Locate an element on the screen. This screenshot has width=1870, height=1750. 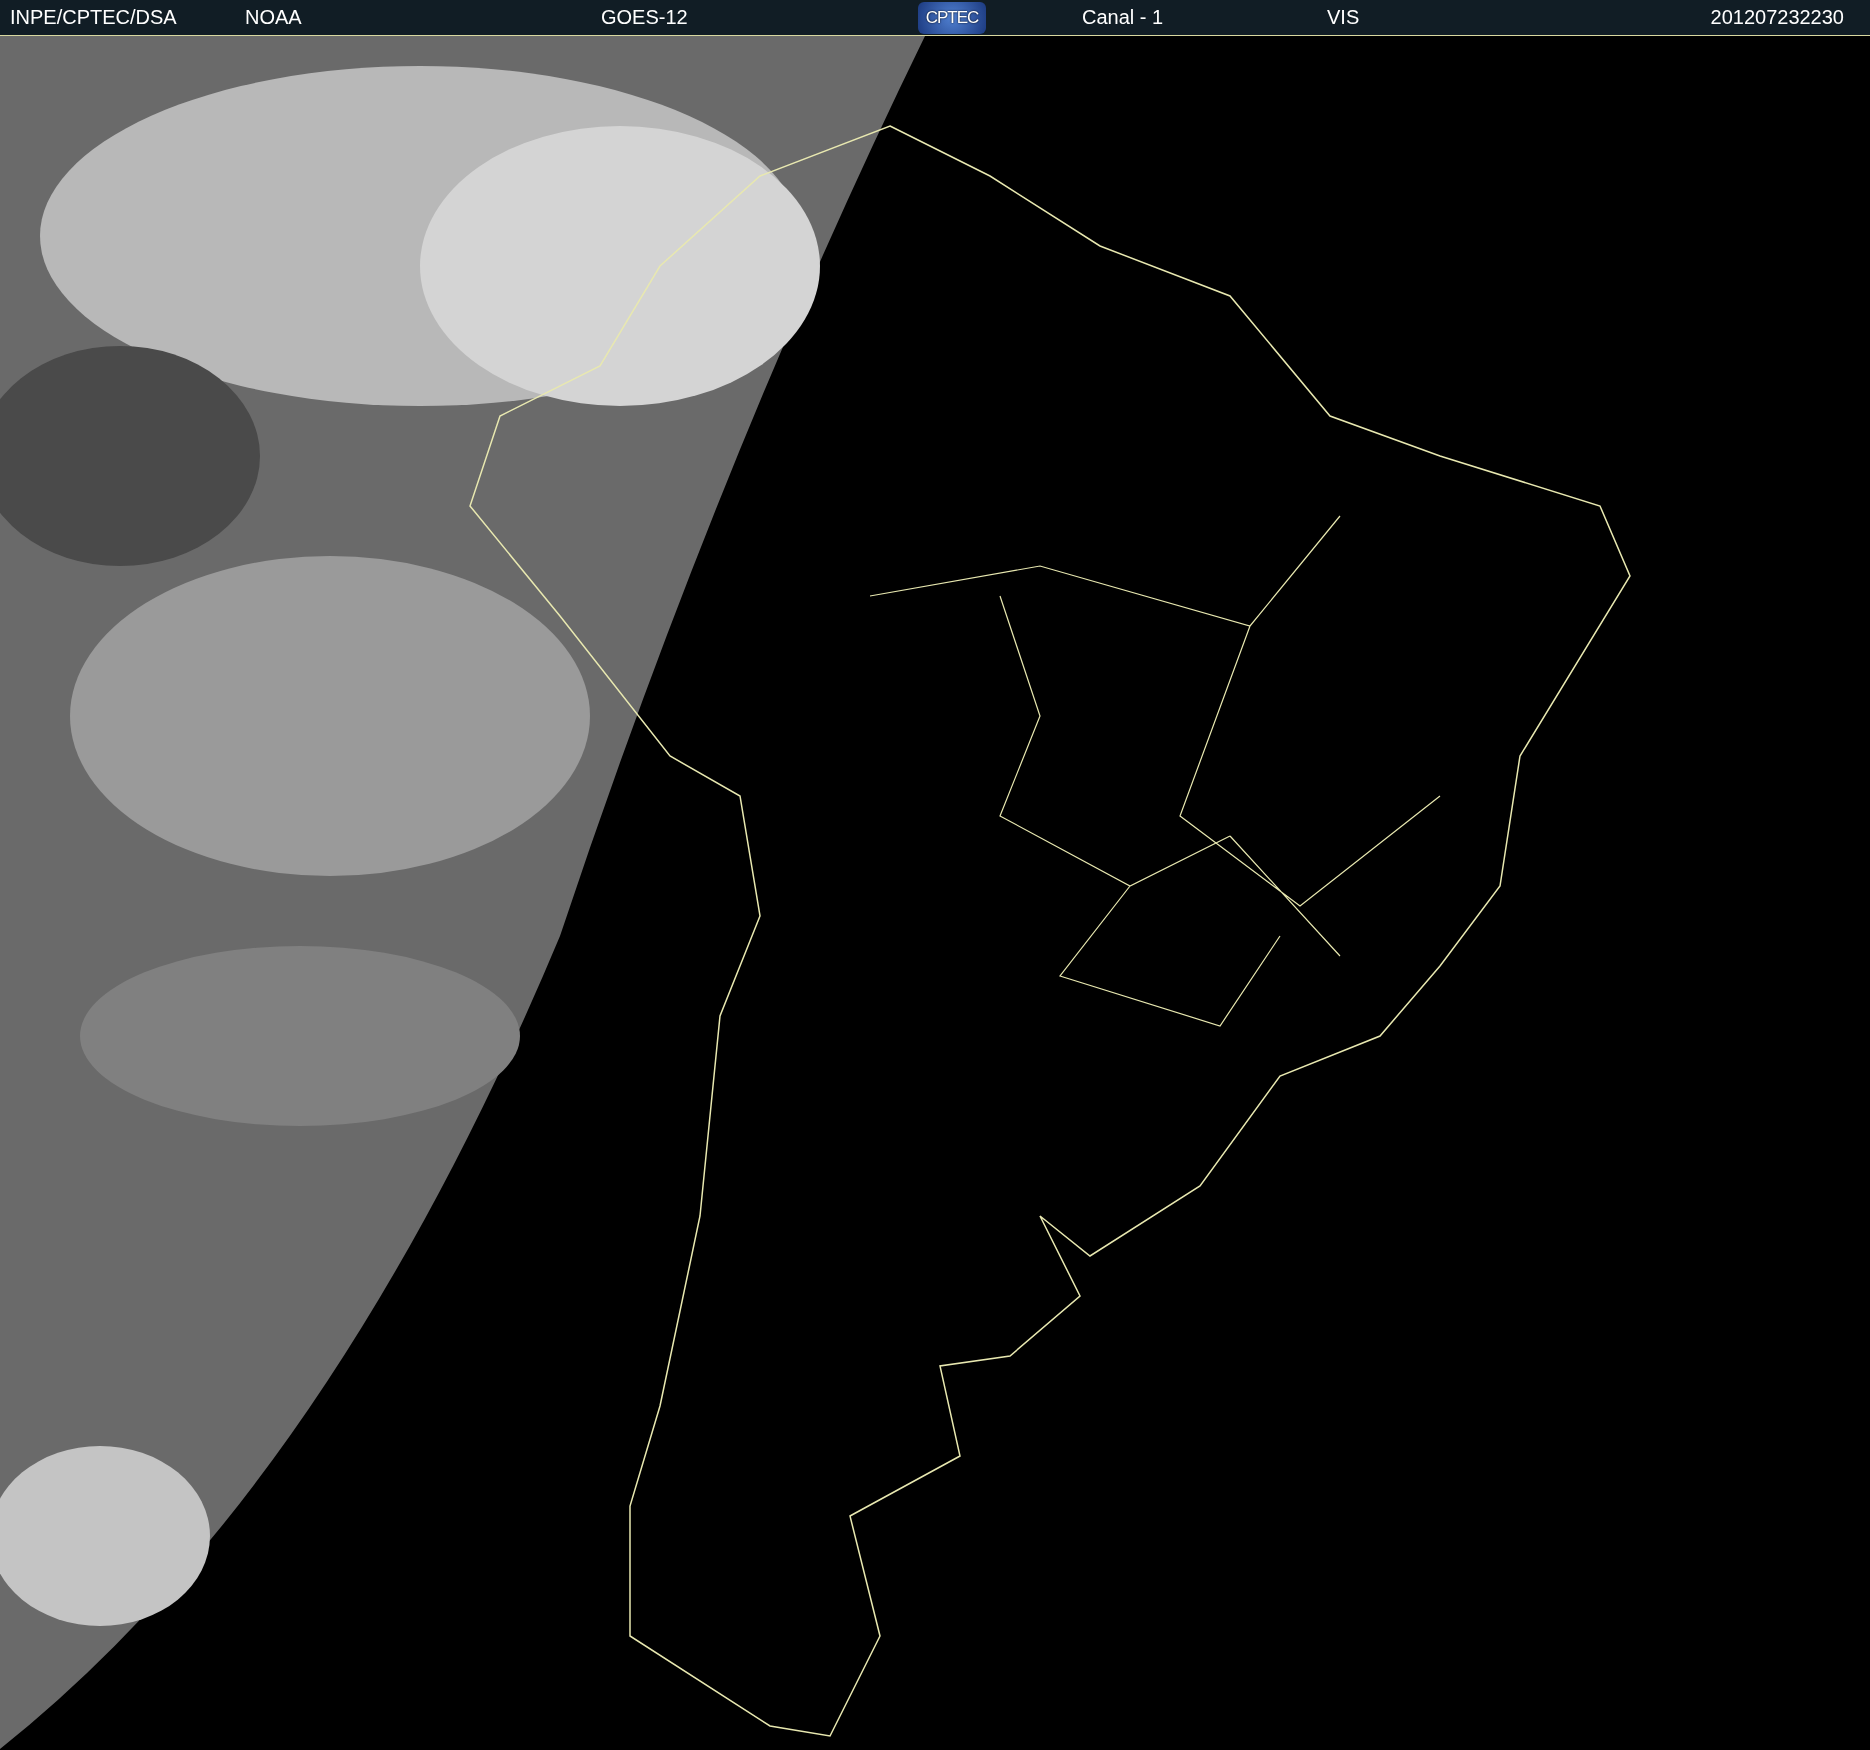
source-label: INPE/CPTEC/DSA is located at coordinates (94, 17).